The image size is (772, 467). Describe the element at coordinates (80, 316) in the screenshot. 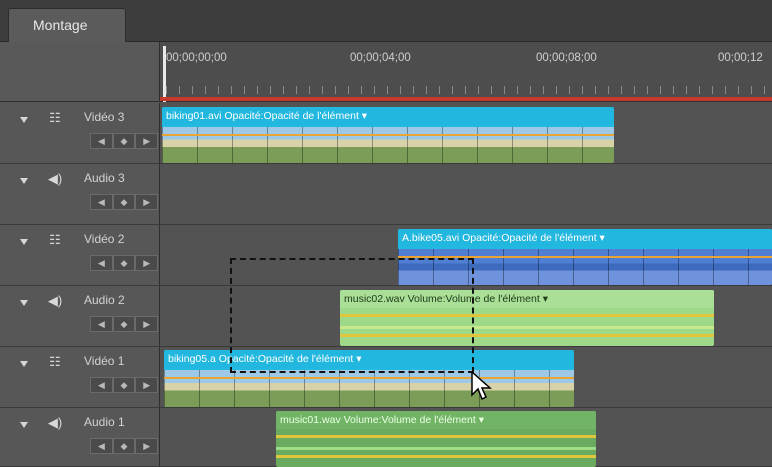

I see `track-header-audio2: ◀) Audio 2 ◀ ◆ ▶` at that location.